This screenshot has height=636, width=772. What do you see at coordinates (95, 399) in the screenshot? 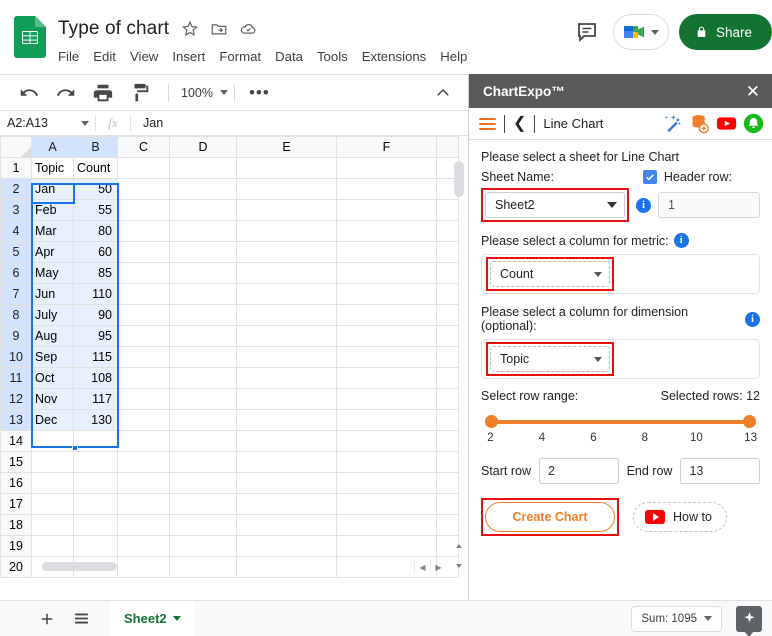
I see `cell-count: 117` at bounding box center [95, 399].